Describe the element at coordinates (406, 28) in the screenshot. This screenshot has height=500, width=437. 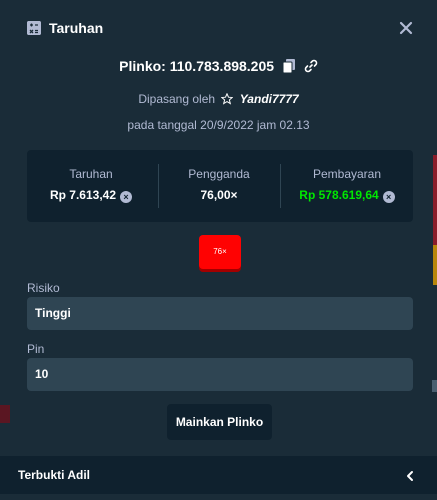
I see `close-icon` at that location.